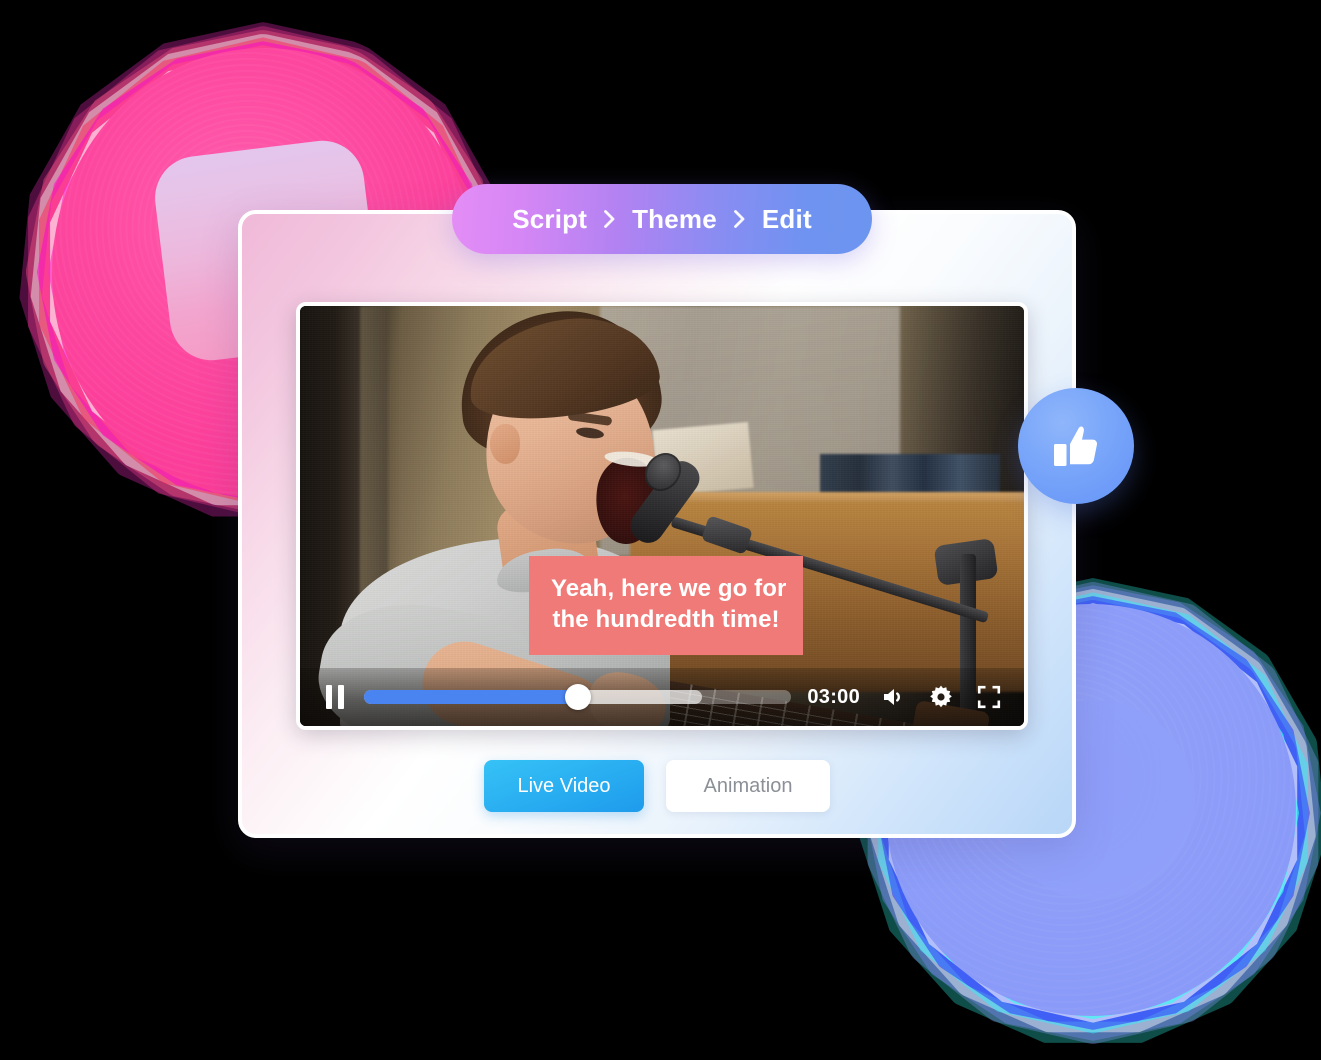 The height and width of the screenshot is (1060, 1321). Describe the element at coordinates (609, 219) in the screenshot. I see `chevron-right-icon` at that location.